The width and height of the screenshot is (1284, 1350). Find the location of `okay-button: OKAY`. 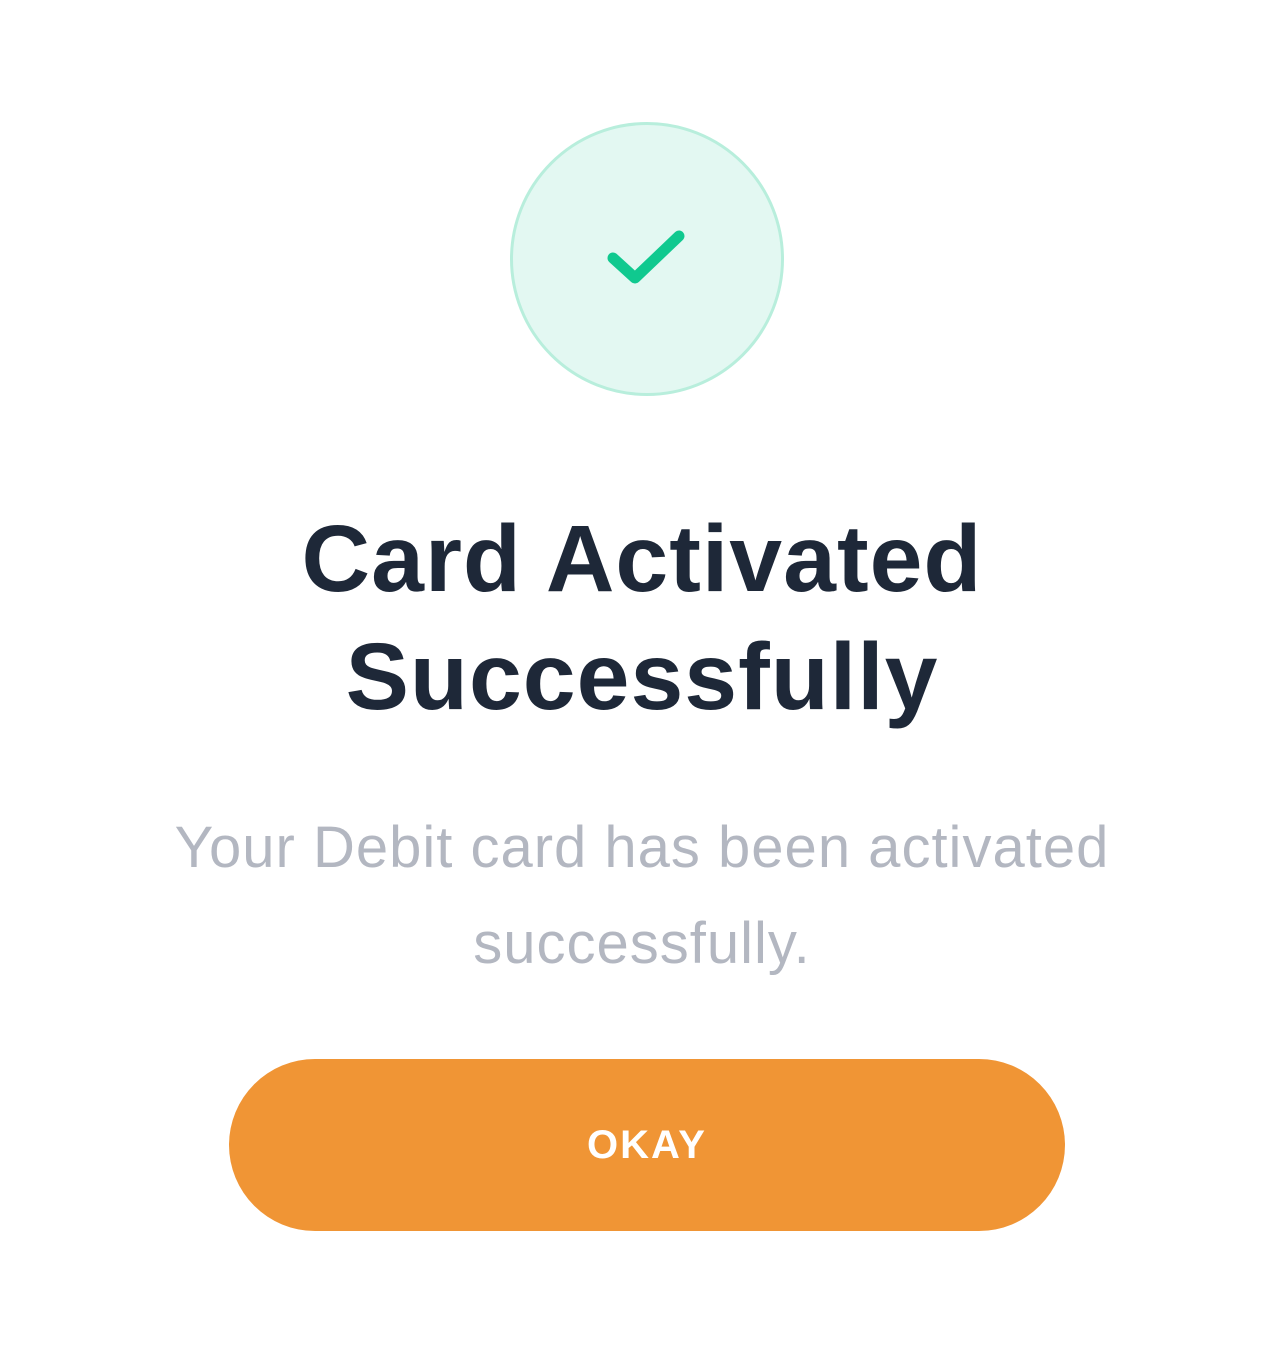

okay-button: OKAY is located at coordinates (647, 1145).